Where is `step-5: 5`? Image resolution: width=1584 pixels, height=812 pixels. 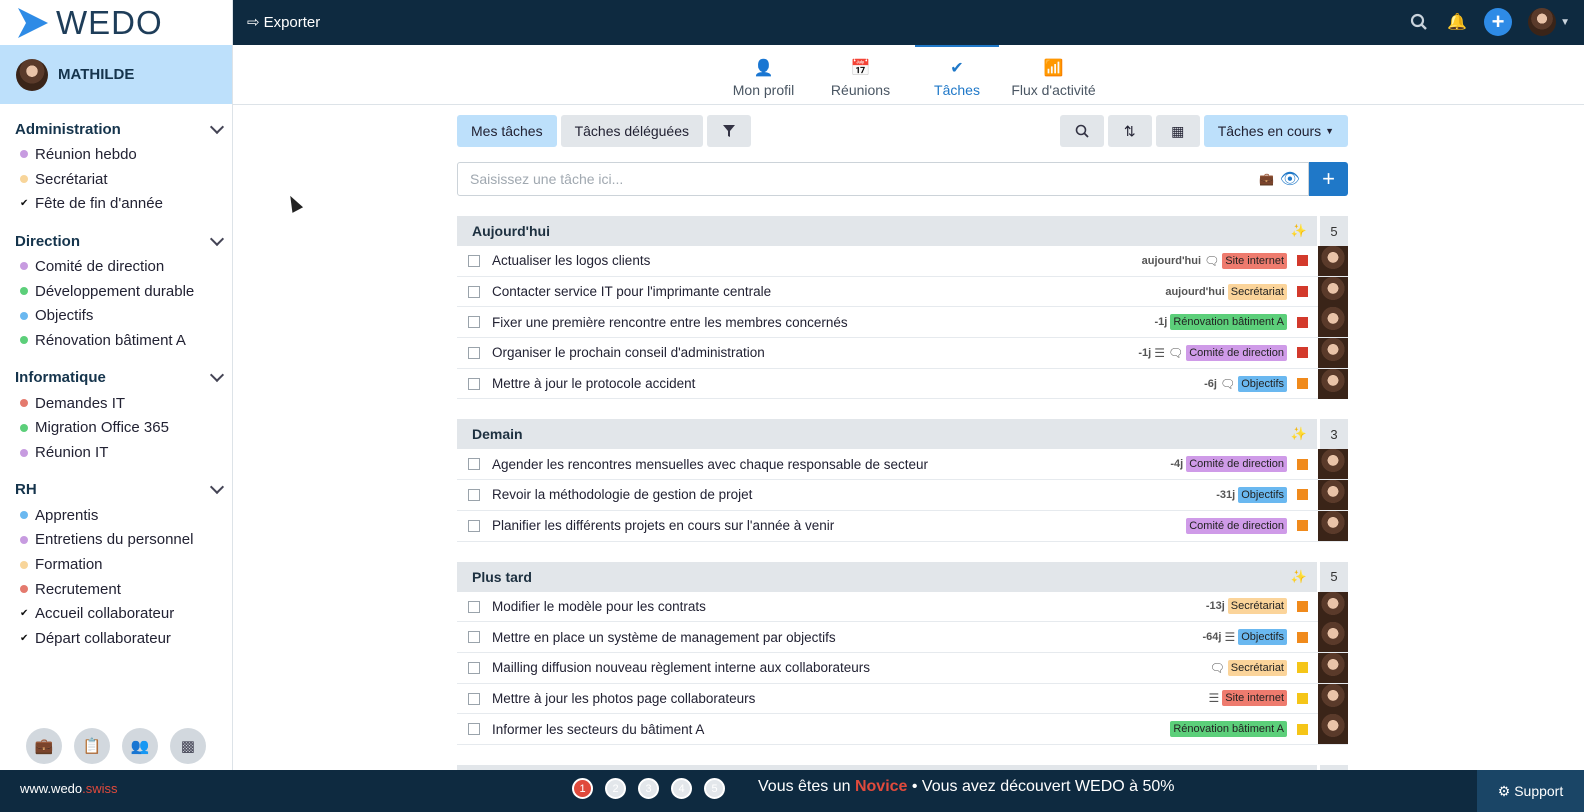
step-5: 5 is located at coordinates (714, 788).